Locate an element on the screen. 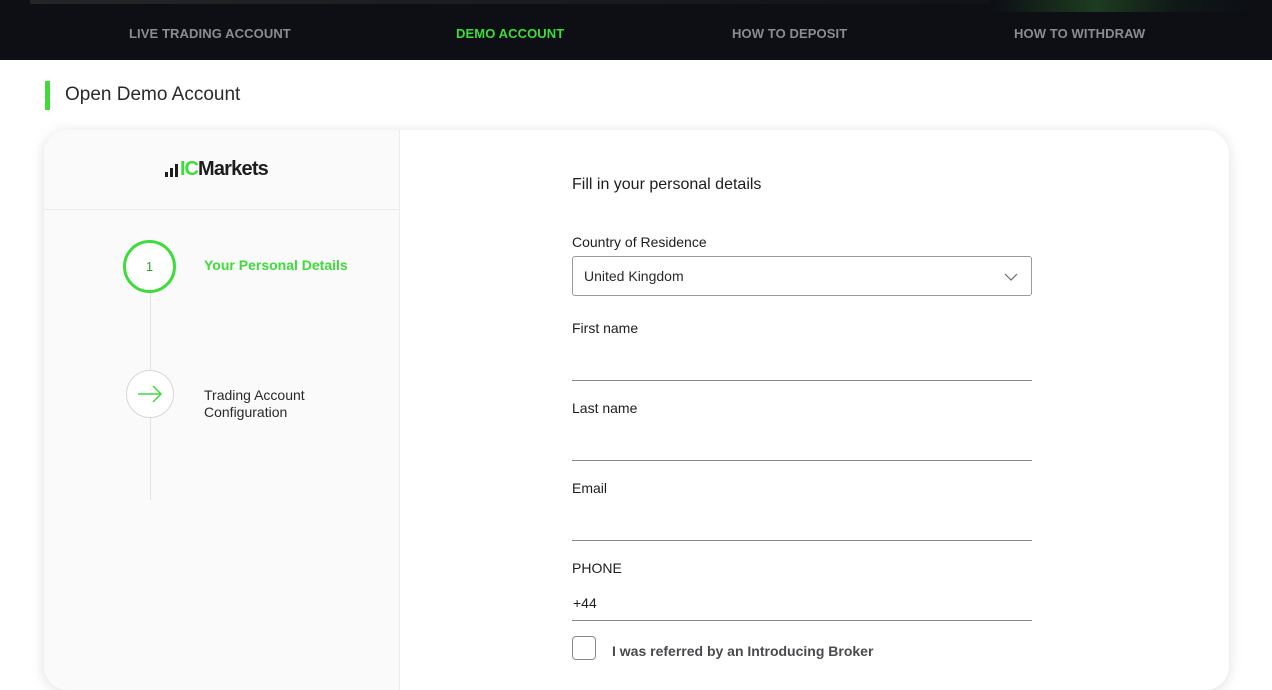  ic-markets-logo: IC Markets is located at coordinates (217, 169).